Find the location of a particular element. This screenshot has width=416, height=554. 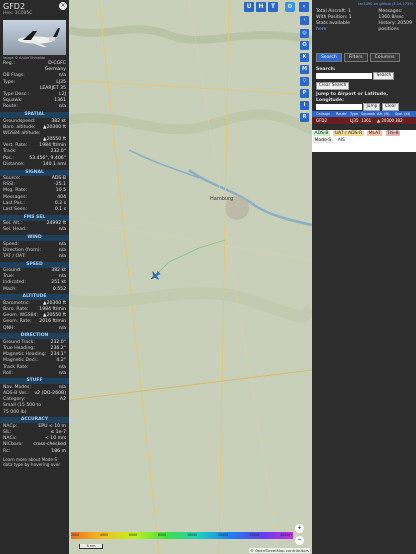

legend-mlat: MLAT is located at coordinates (375, 133).